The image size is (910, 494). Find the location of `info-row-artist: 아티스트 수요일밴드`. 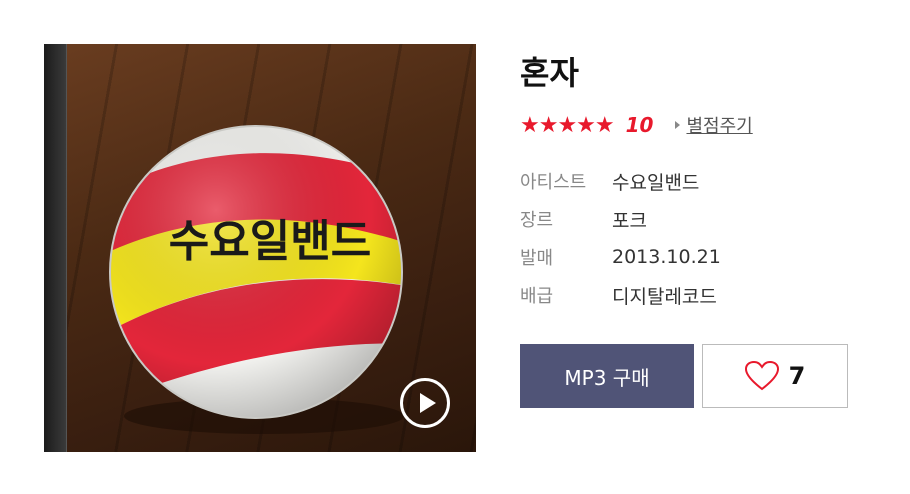

info-row-artist: 아티스트 수요일밴드 is located at coordinates (620, 181).